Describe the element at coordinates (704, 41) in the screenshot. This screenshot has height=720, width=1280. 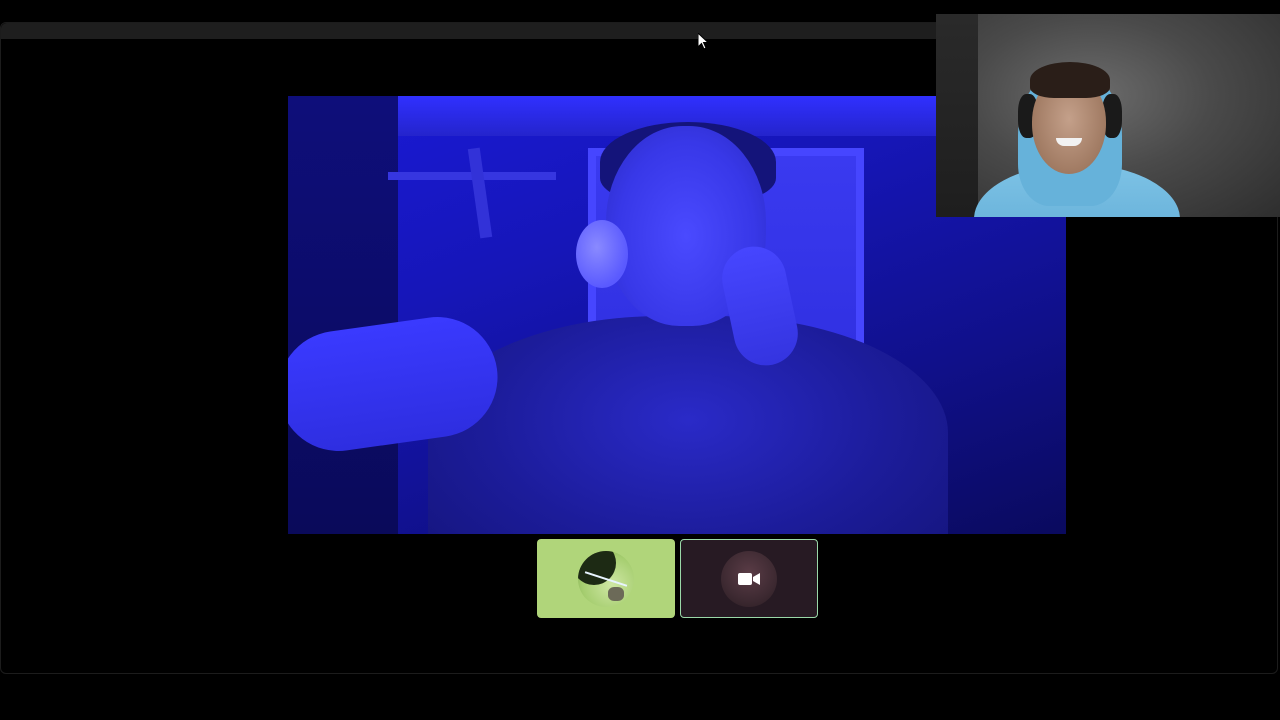
I see `mouse-cursor-icon` at that location.